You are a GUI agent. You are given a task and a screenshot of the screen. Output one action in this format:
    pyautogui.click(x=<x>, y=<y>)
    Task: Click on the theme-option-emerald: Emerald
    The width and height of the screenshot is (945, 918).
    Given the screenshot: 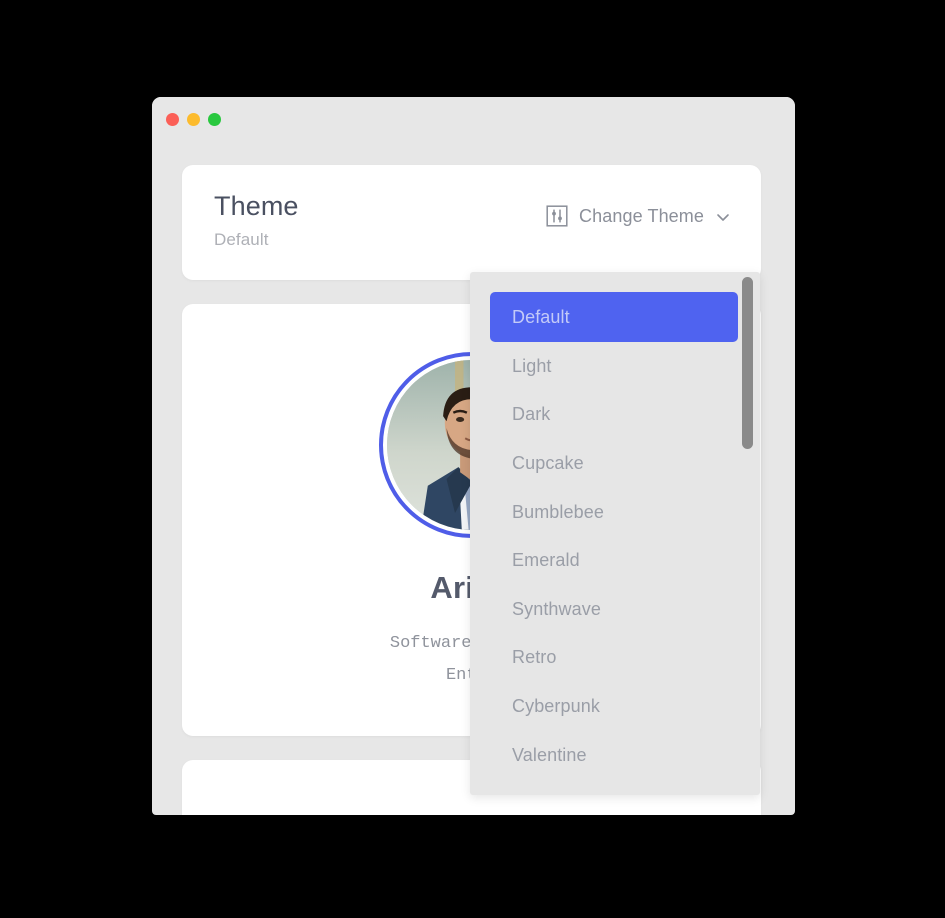 What is the action you would take?
    pyautogui.click(x=614, y=560)
    